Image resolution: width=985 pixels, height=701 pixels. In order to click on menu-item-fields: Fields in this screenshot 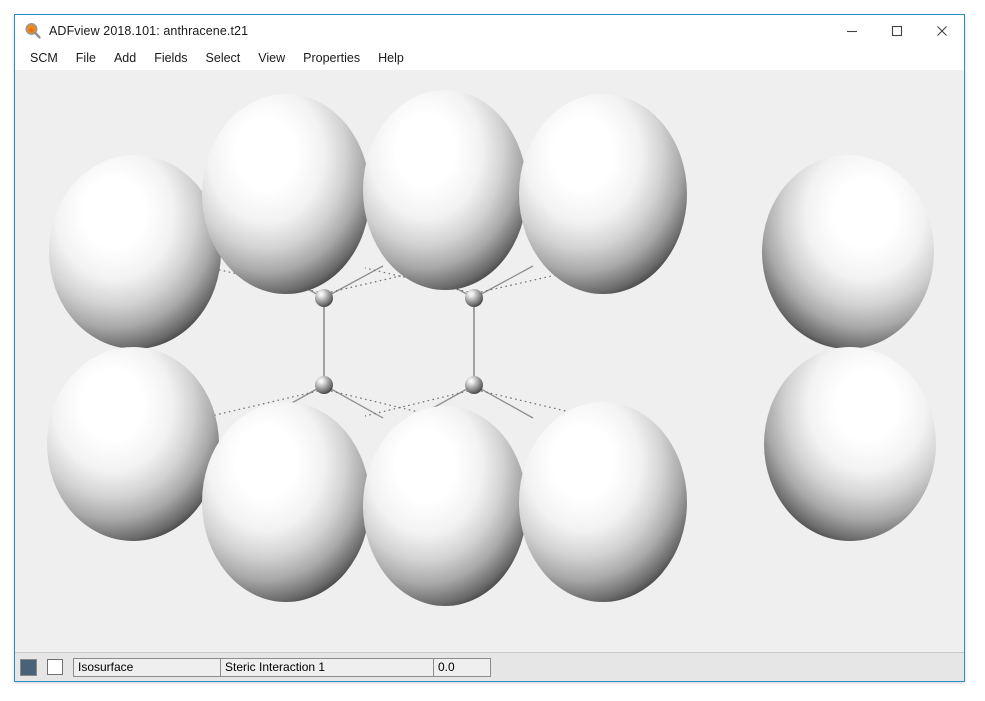, I will do `click(170, 58)`.